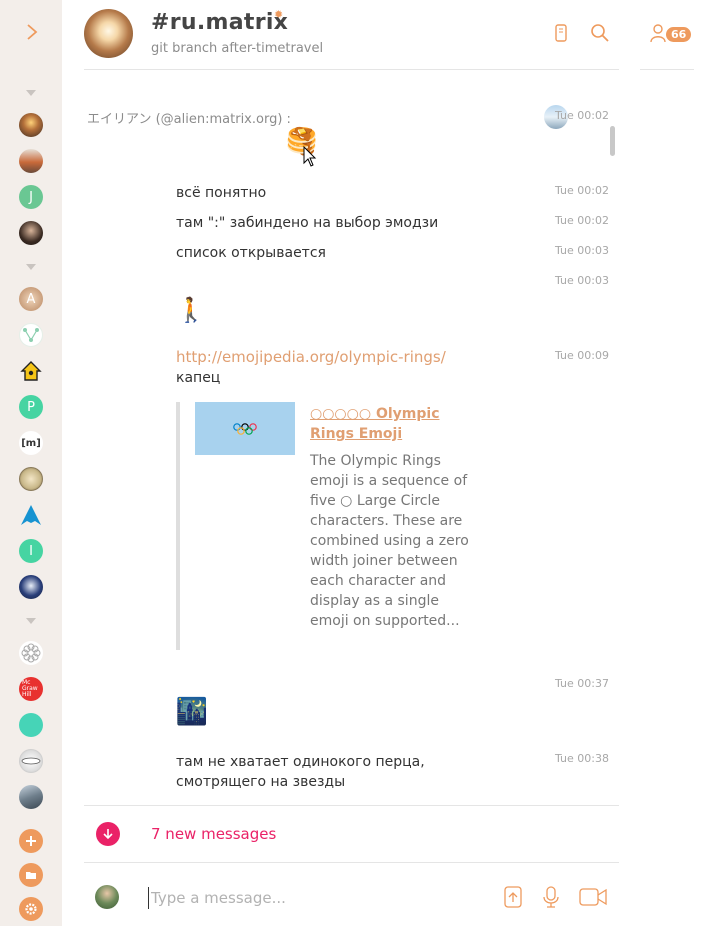 Image resolution: width=711 pixels, height=926 pixels. I want to click on preview-title-link: ○○○○○ Olympic Rings Emoji, so click(385, 424).